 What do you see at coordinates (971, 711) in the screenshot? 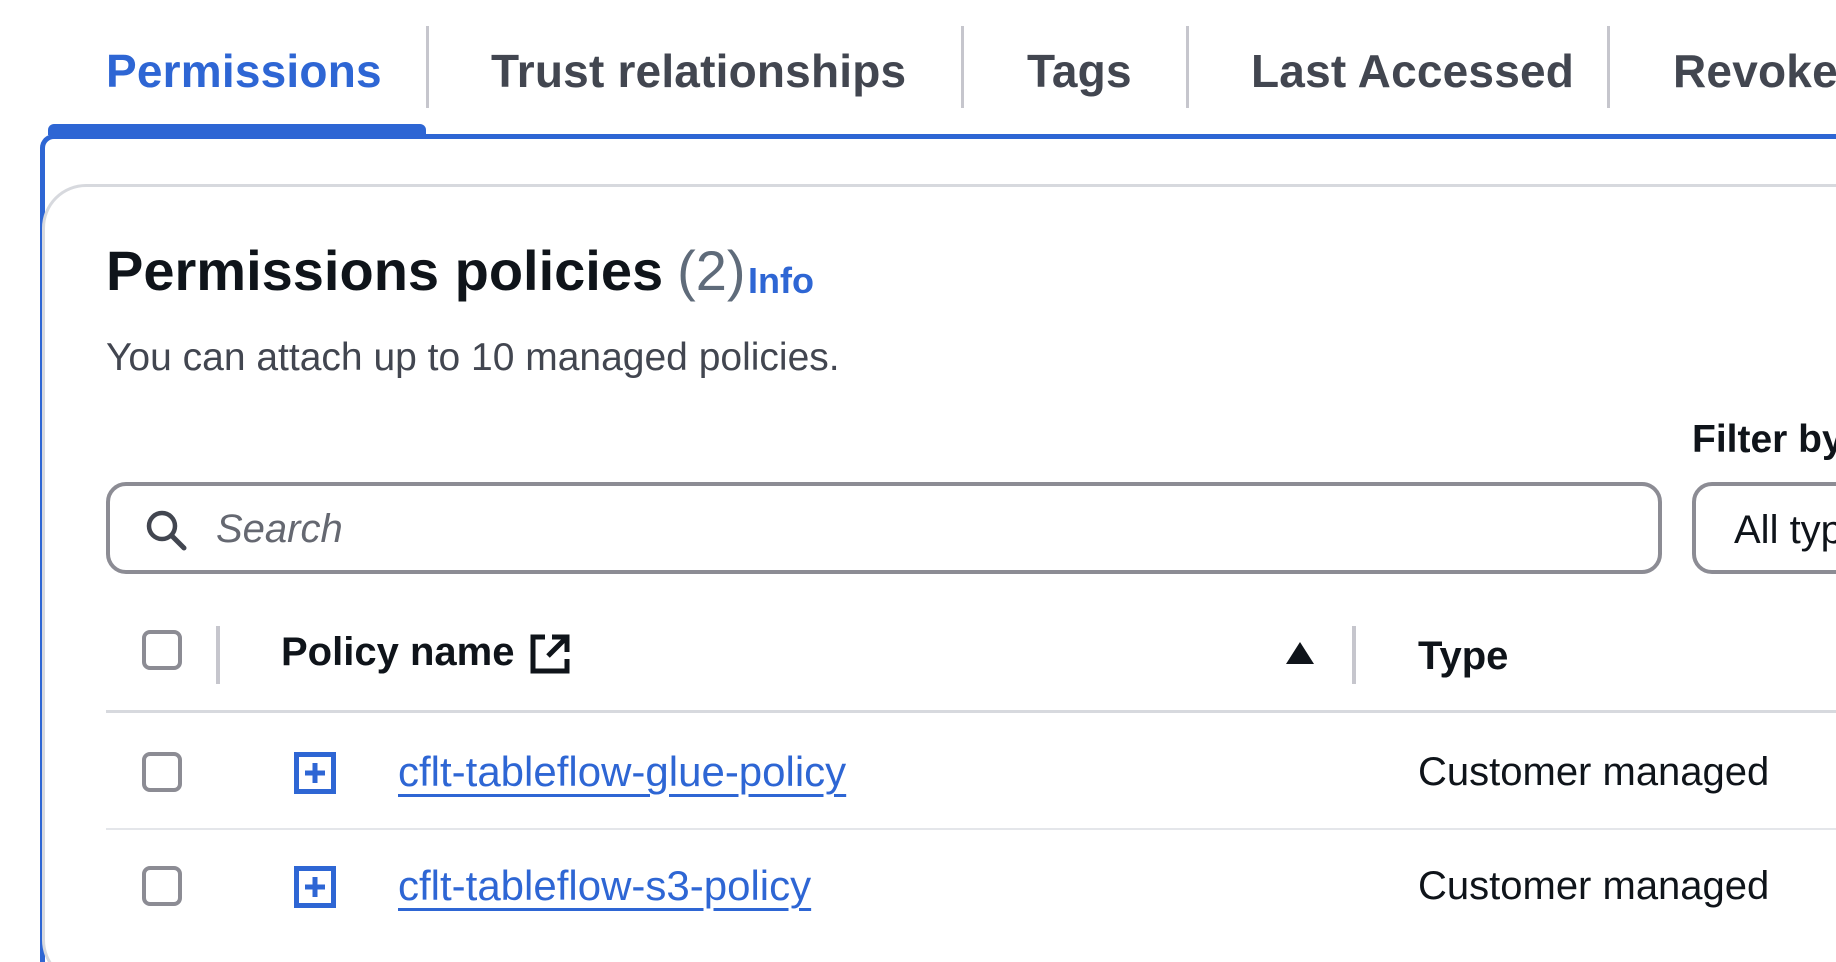
I see `header-separator` at bounding box center [971, 711].